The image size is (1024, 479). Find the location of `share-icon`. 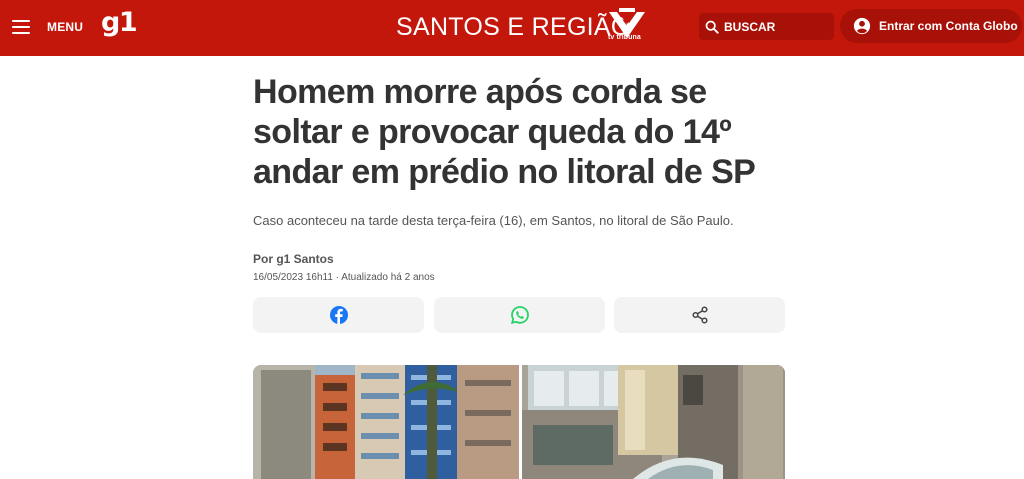

share-icon is located at coordinates (699, 315).